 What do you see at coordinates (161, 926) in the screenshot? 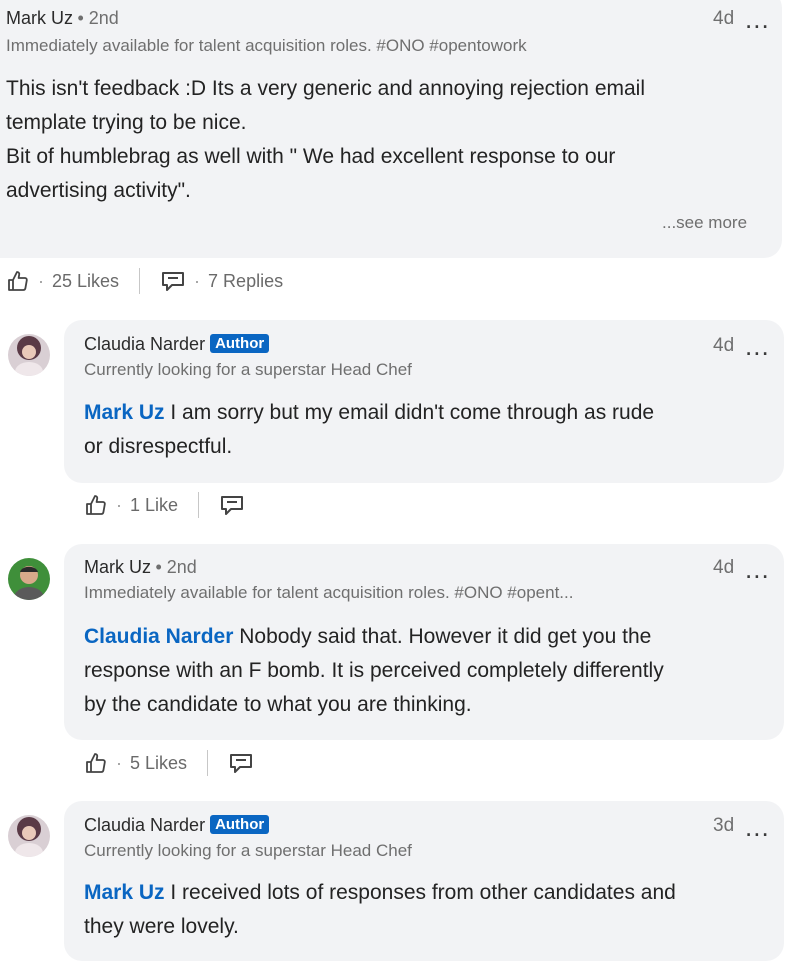
I see `reply-line: they were lovely.` at bounding box center [161, 926].